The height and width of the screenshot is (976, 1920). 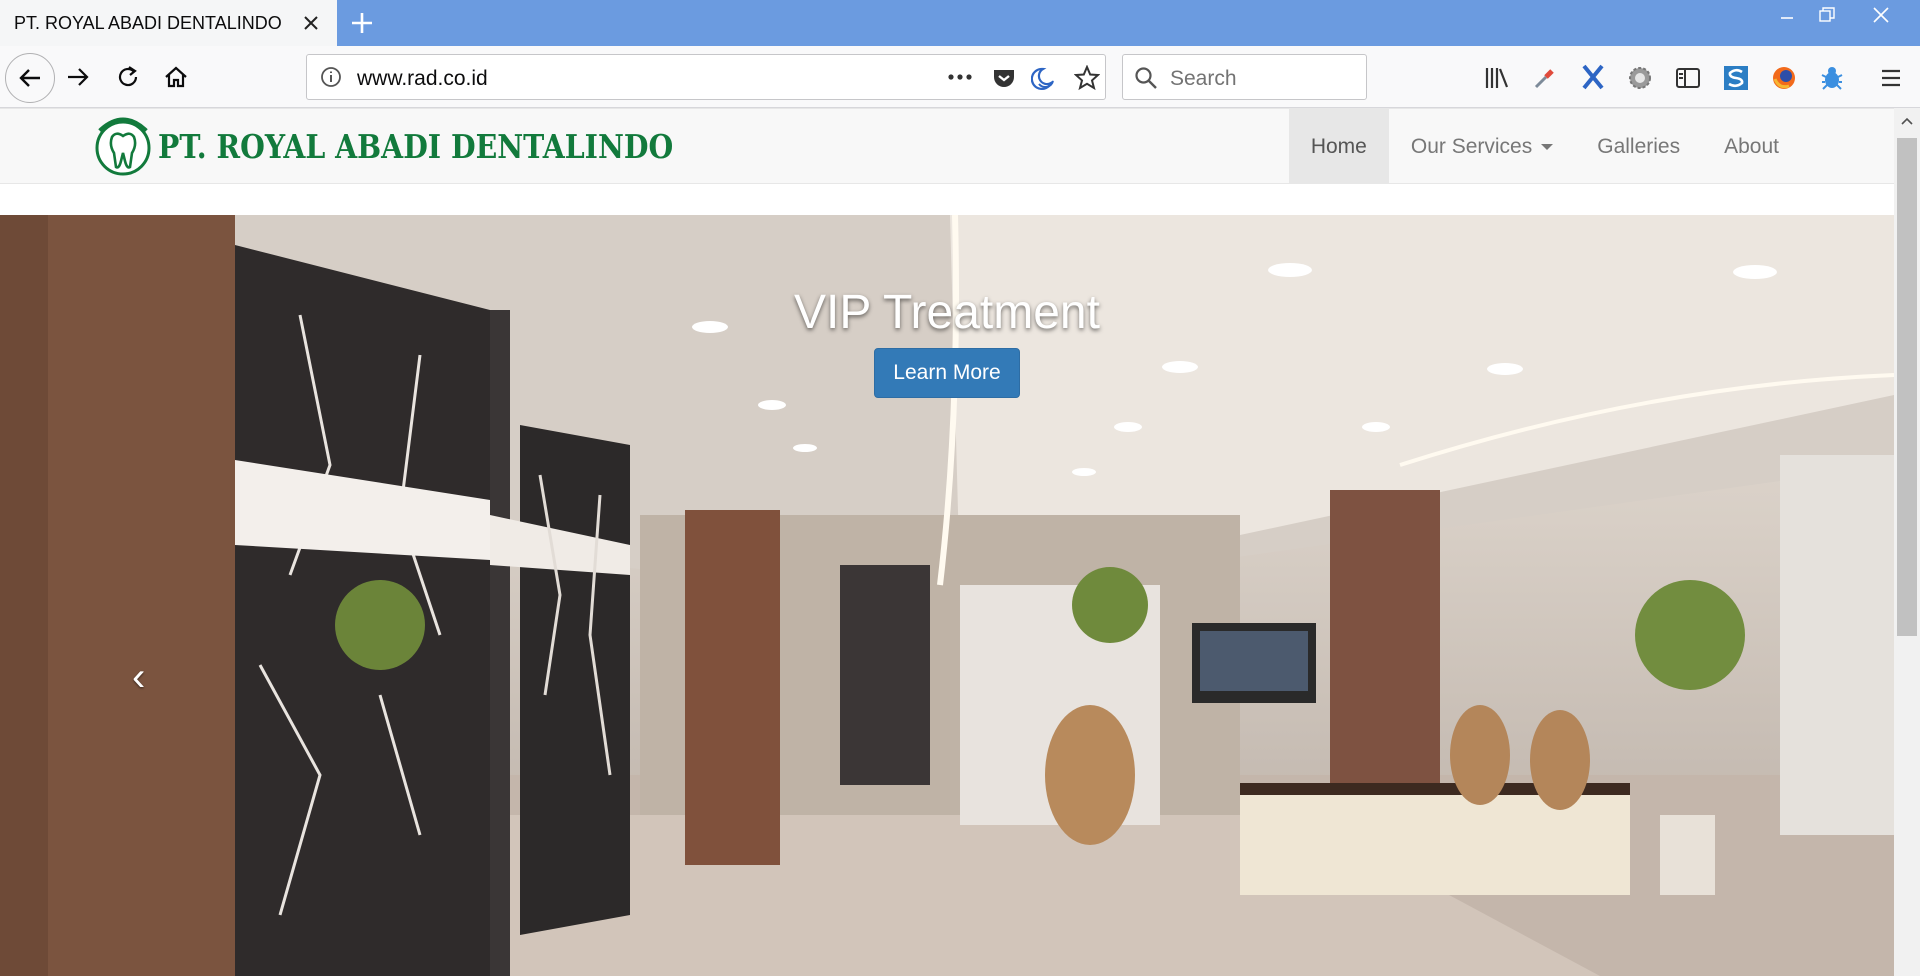 I want to click on main-nav: Home Our Services Galleries About, so click(x=1544, y=146).